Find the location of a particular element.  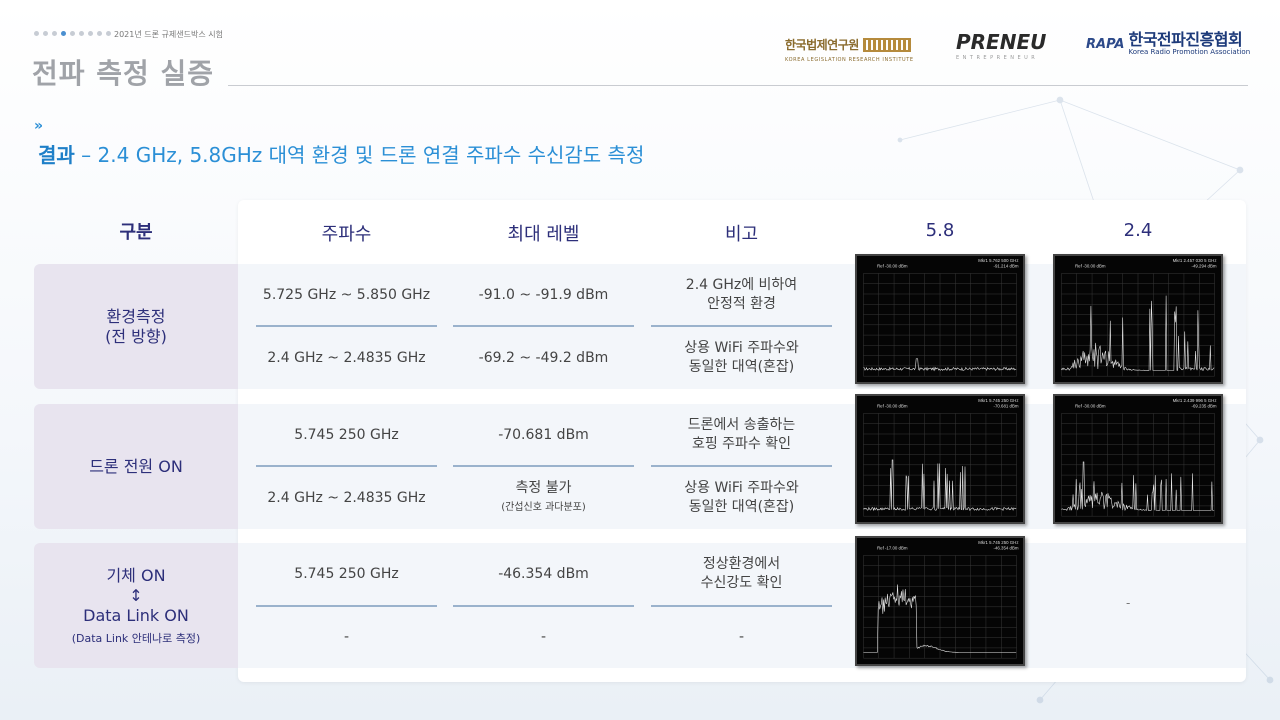

preneu-logo: PRENEU ENTREPRENEUR is located at coordinates (1001, 45).